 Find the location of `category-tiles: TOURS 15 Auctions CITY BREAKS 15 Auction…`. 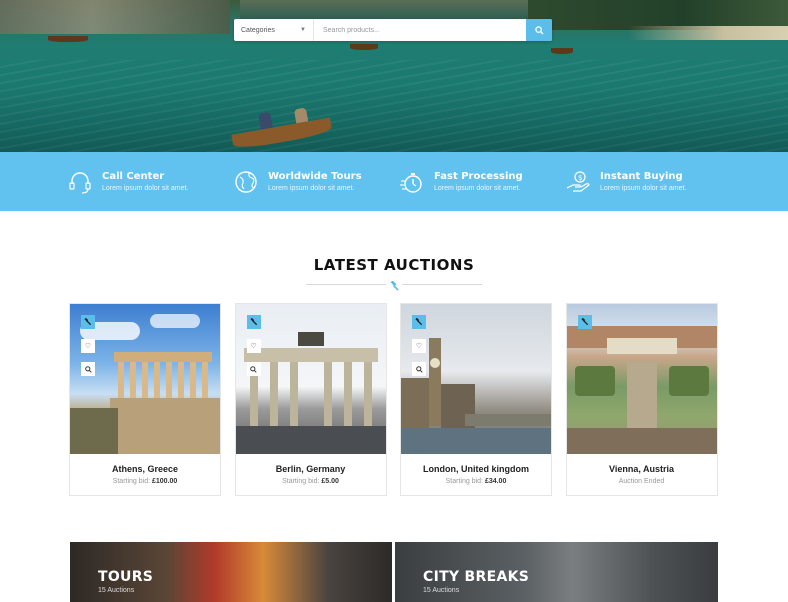

category-tiles: TOURS 15 Auctions CITY BREAKS 15 Auction… is located at coordinates (395, 572).